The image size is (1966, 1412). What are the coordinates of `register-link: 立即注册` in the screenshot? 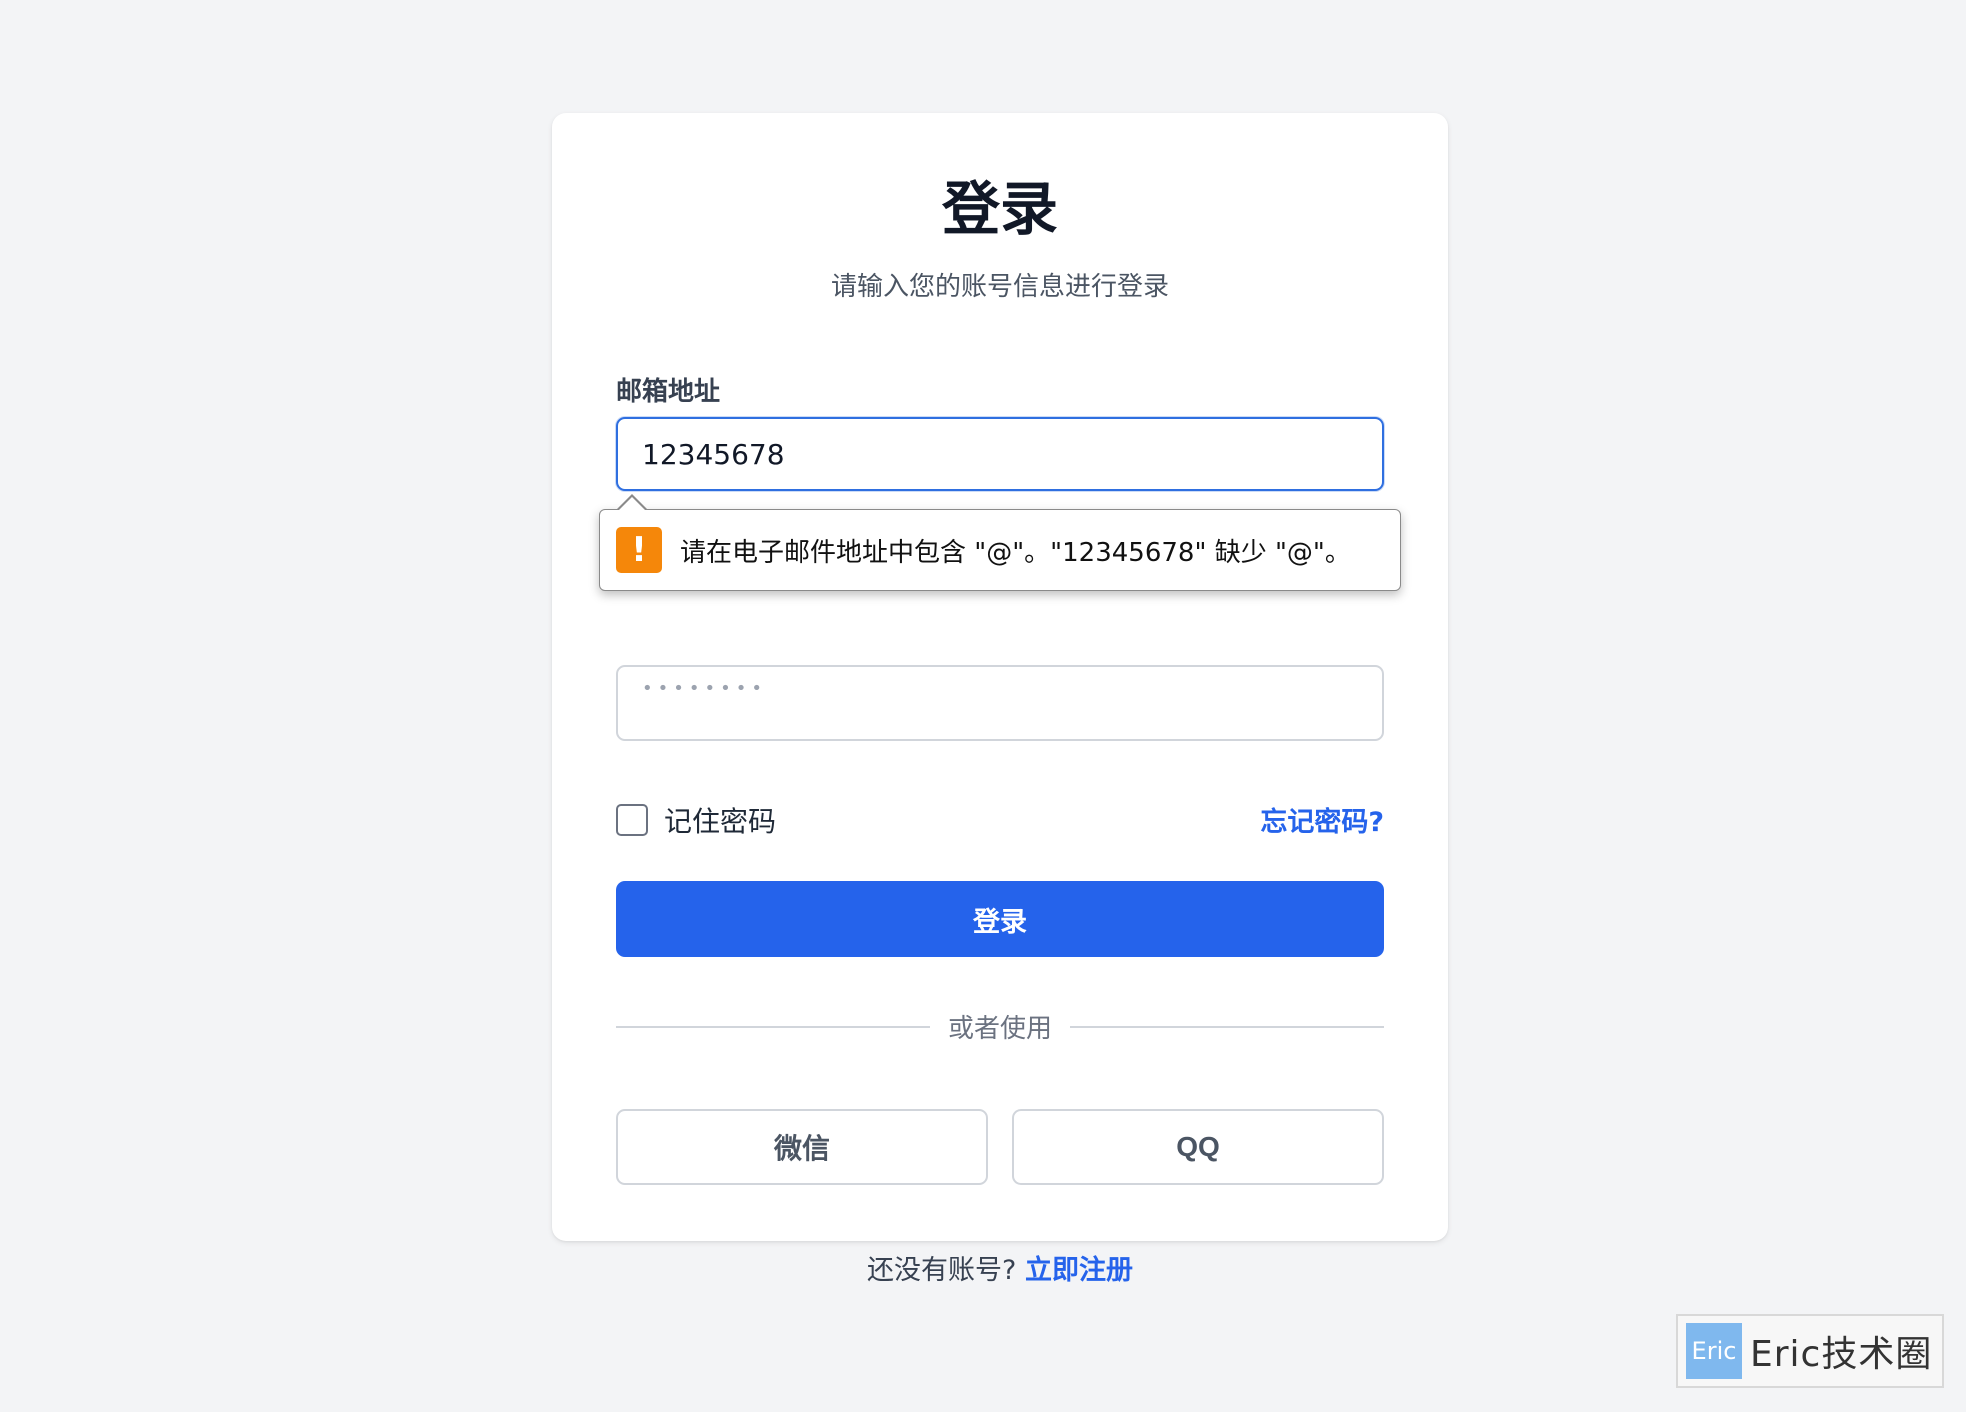 It's located at (1079, 1270).